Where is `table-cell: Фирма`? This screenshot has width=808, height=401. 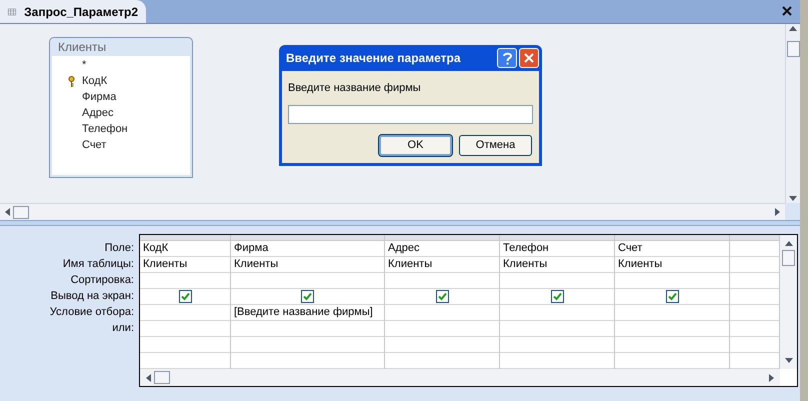
table-cell: Фирма is located at coordinates (251, 248).